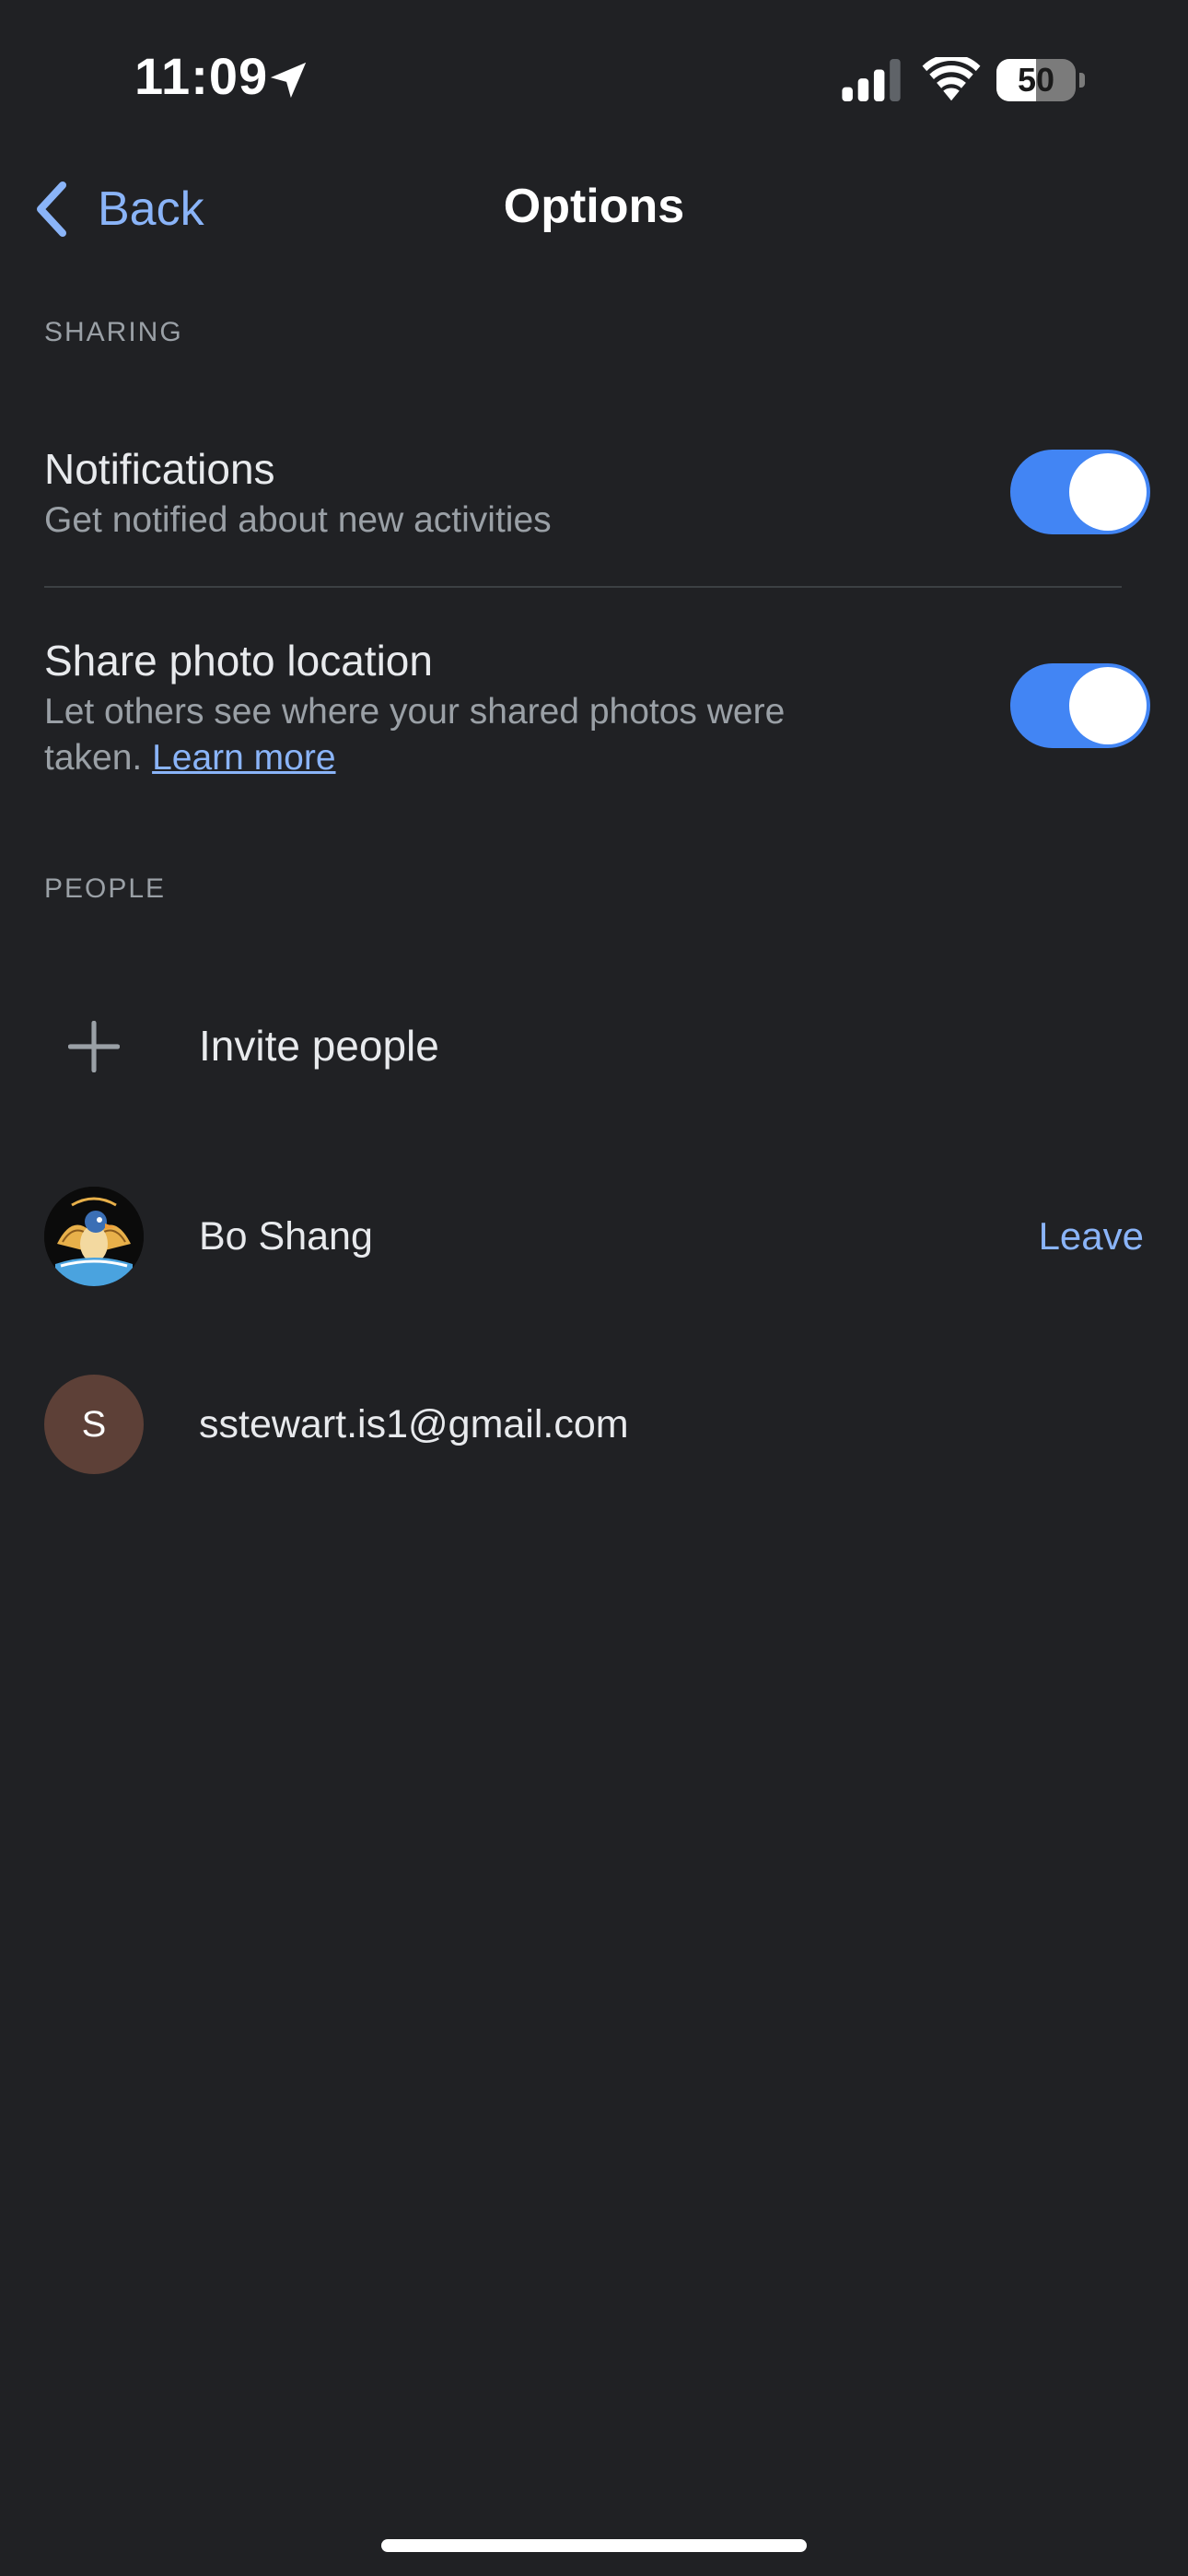  I want to click on battery-level: 50, so click(1036, 80).